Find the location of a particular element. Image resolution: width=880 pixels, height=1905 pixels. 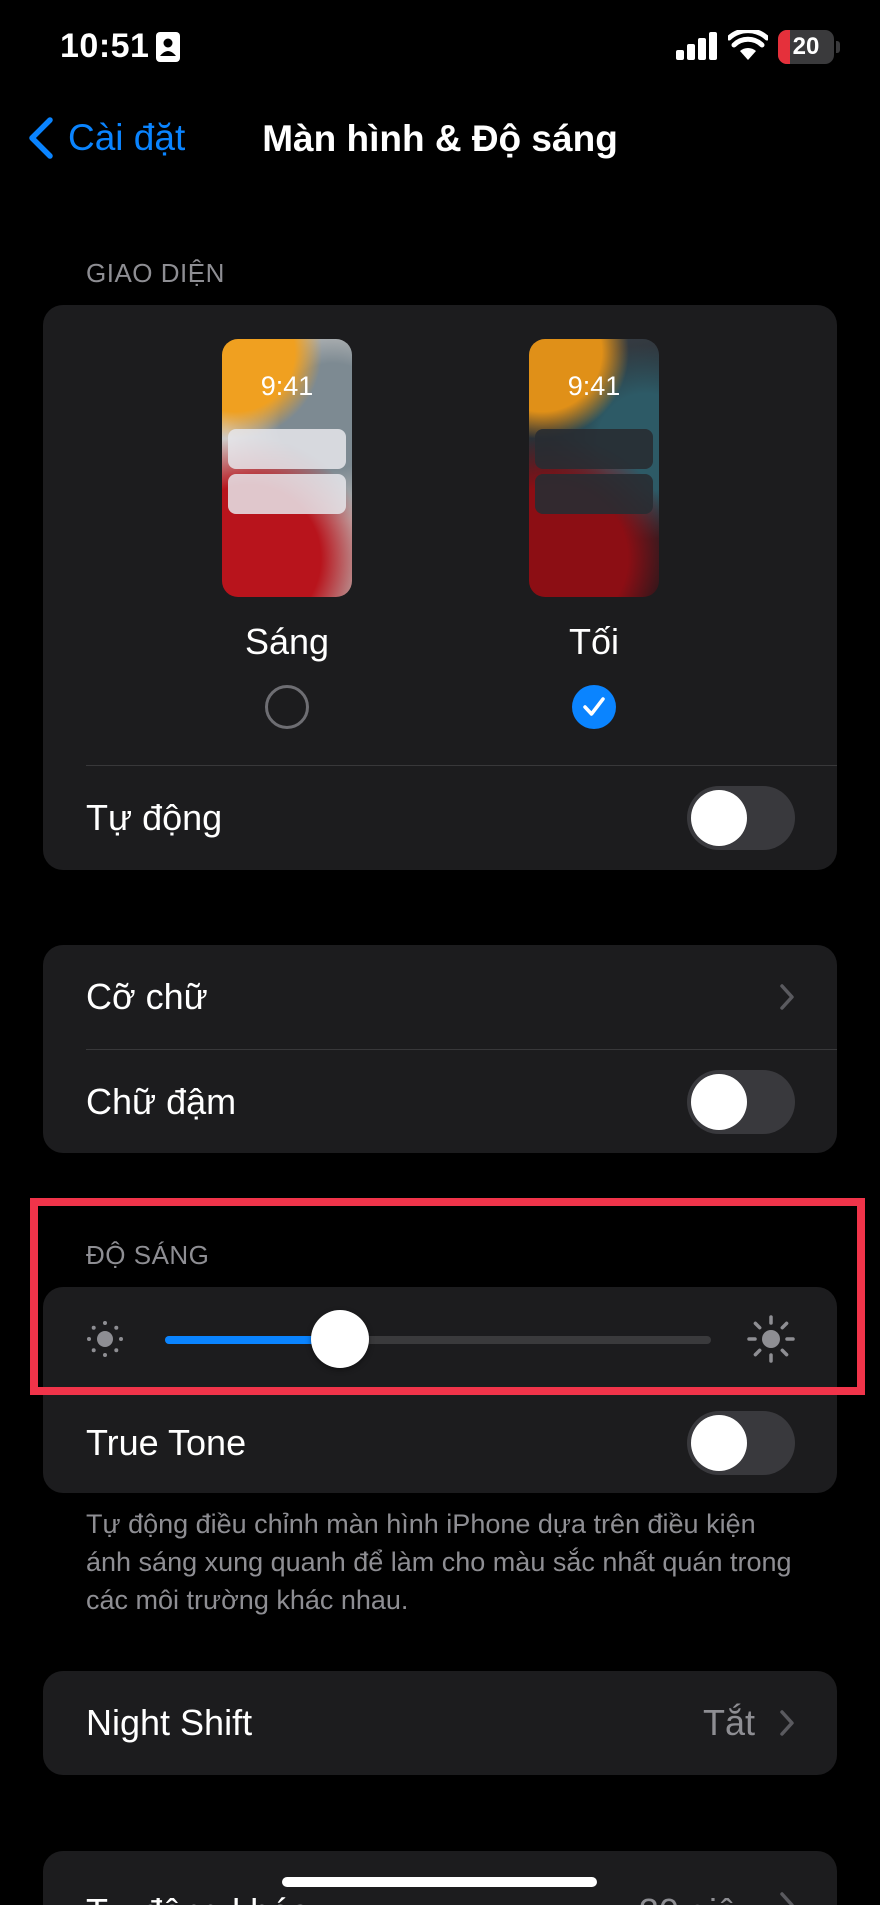

light-mode-option: 9:41 Sáng is located at coordinates (287, 534).